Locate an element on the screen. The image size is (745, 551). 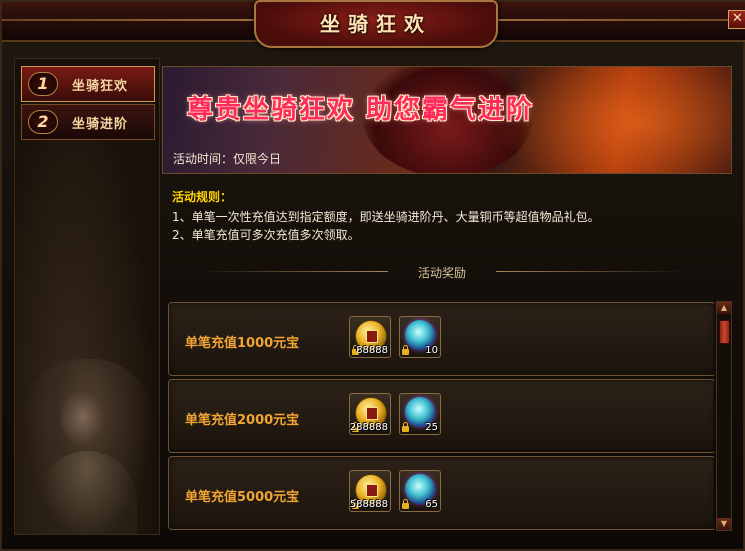
scroll-down-arrow-icon: ▼ is located at coordinates (724, 524).